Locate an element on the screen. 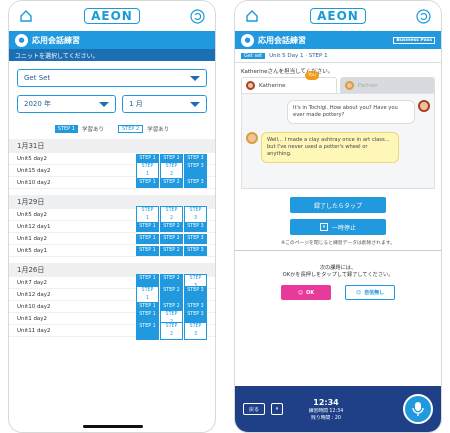 This screenshot has height=433, width=450. partner-face-icon is located at coordinates (424, 106).